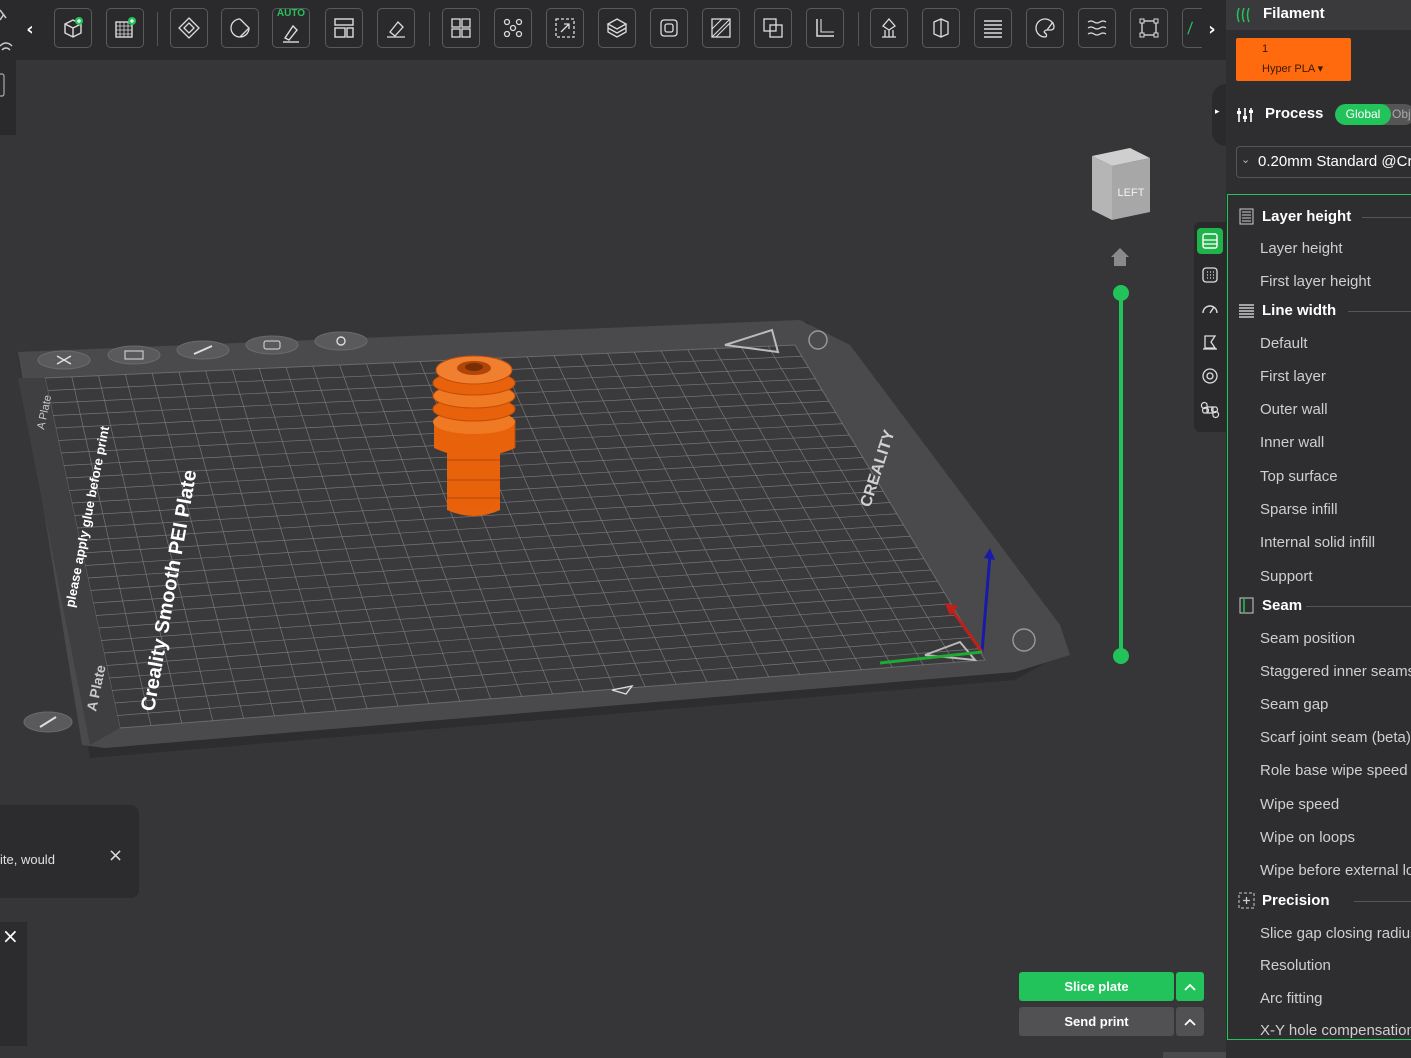 Image resolution: width=1411 pixels, height=1058 pixels. I want to click on toolbar-scroll-right-icon: ›, so click(1212, 30).